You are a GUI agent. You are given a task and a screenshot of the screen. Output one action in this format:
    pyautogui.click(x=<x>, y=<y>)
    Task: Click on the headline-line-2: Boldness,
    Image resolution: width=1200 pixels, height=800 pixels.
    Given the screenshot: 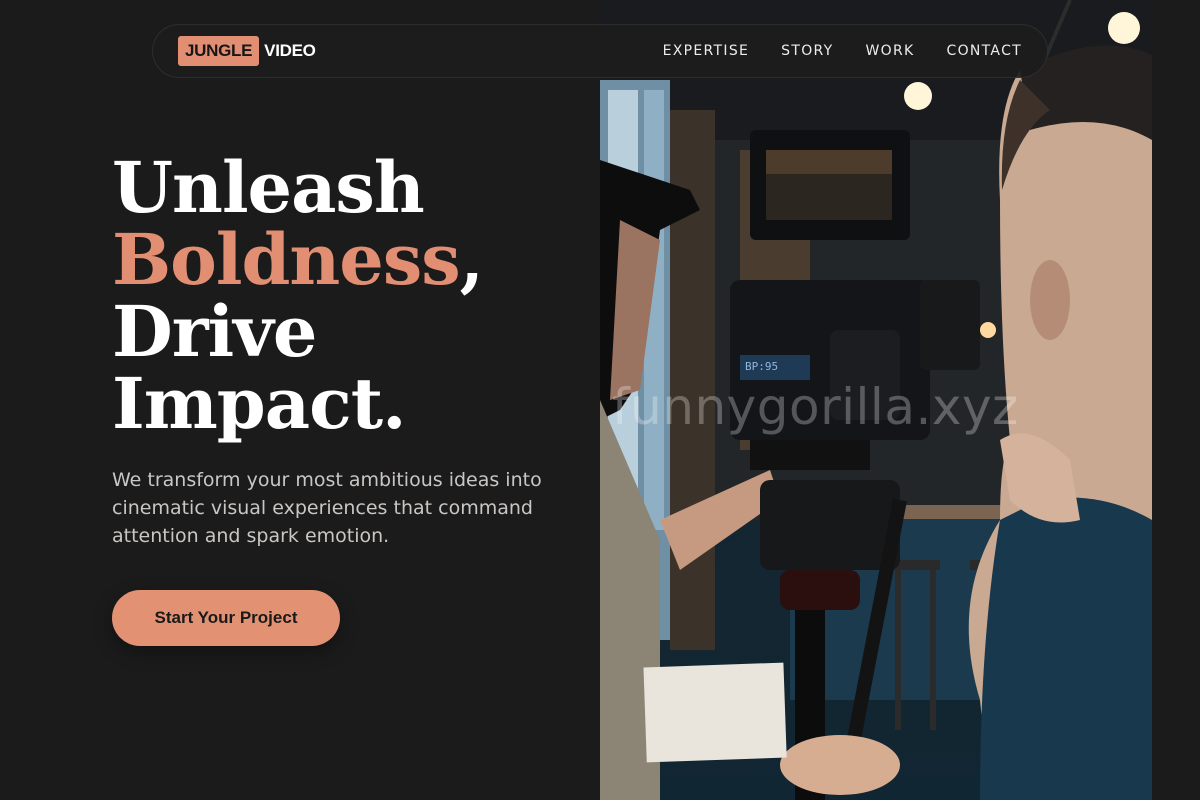 What is the action you would take?
    pyautogui.click(x=298, y=260)
    